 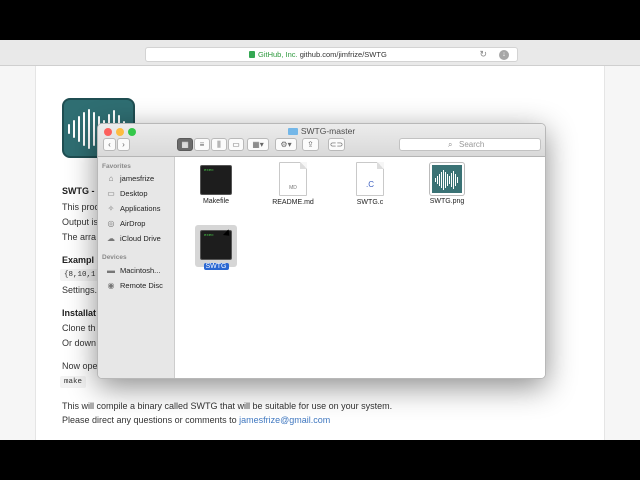 I want to click on url-text: GitHub, Inc. github.com/jimfrize/SWTG, so click(x=322, y=54).